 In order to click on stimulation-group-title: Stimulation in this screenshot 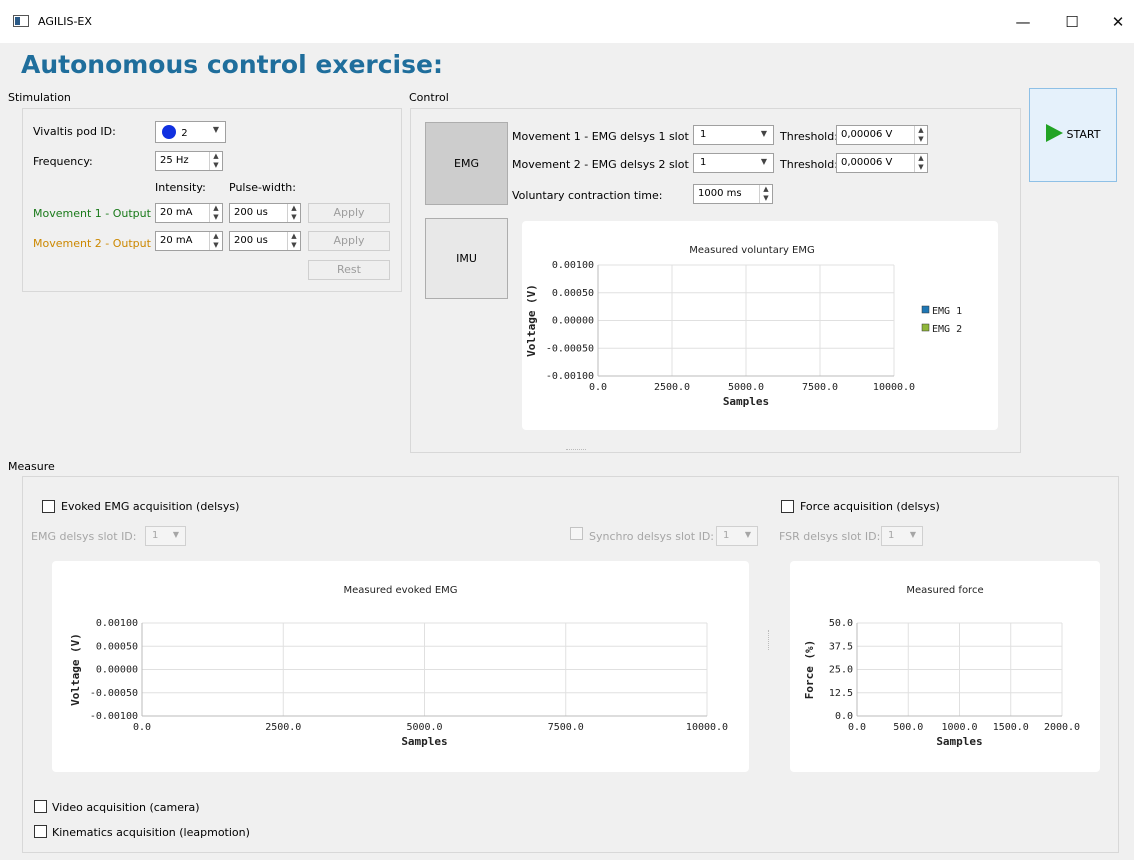, I will do `click(39, 97)`.